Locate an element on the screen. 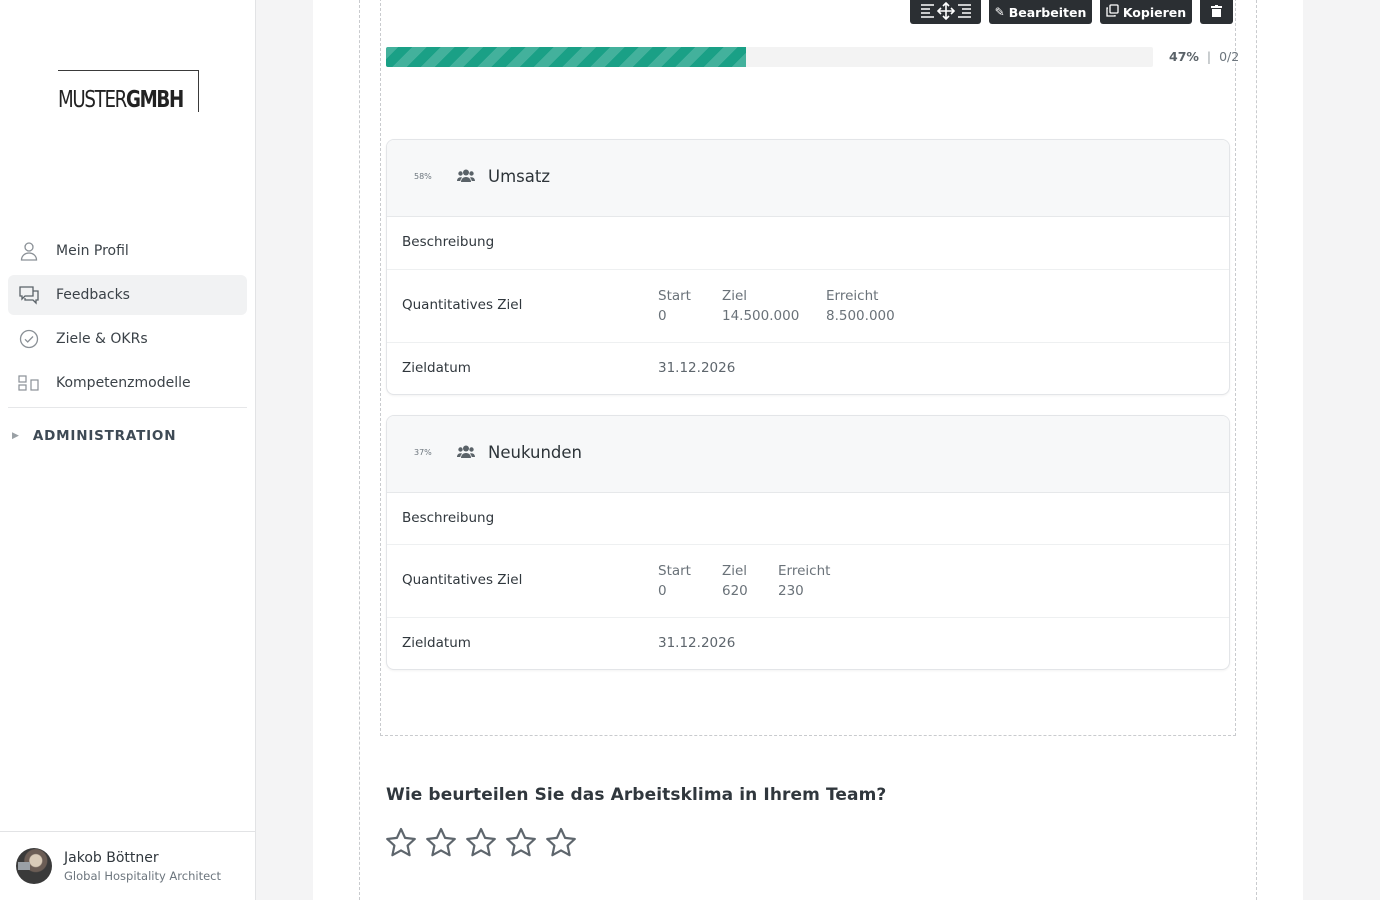  pencil-icon: ✎ is located at coordinates (999, 12).